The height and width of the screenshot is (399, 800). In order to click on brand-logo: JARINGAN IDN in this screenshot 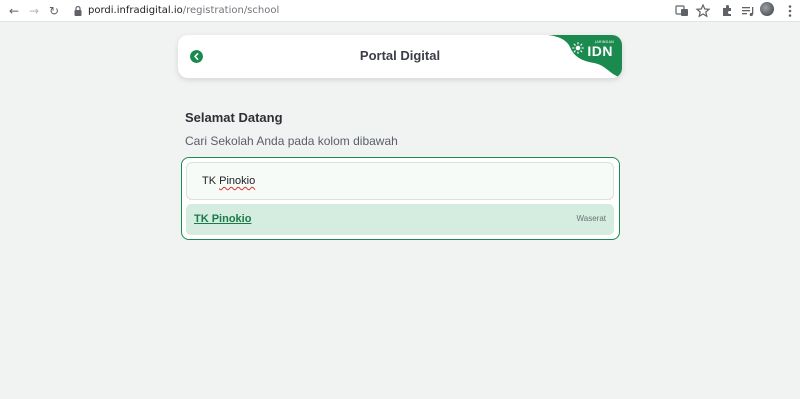, I will do `click(585, 56)`.